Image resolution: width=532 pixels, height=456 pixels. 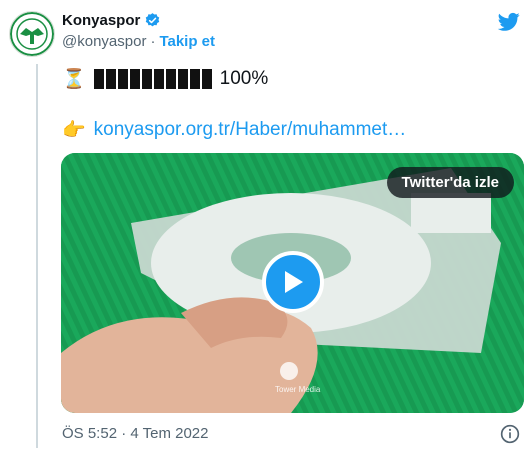 What do you see at coordinates (74, 79) in the screenshot?
I see `hourglass-icon: ⏳` at bounding box center [74, 79].